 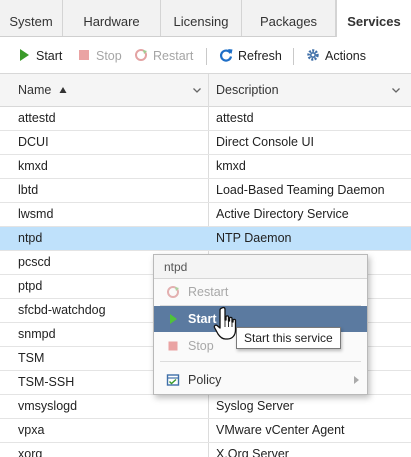 I want to click on menu-item-label: Policy, so click(x=205, y=380).